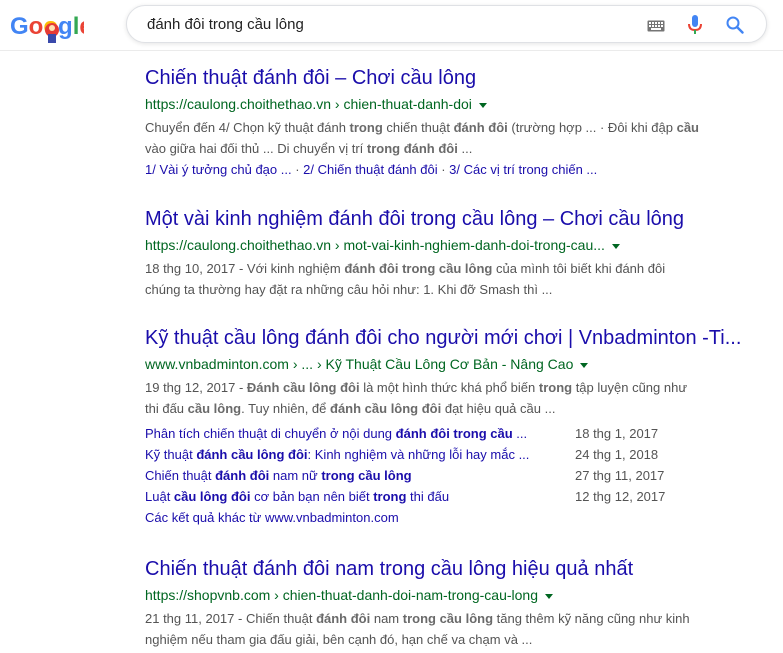  Describe the element at coordinates (455, 517) in the screenshot. I see `more-results-link: Các kết quả khác từ www.vnbadminton.com` at that location.